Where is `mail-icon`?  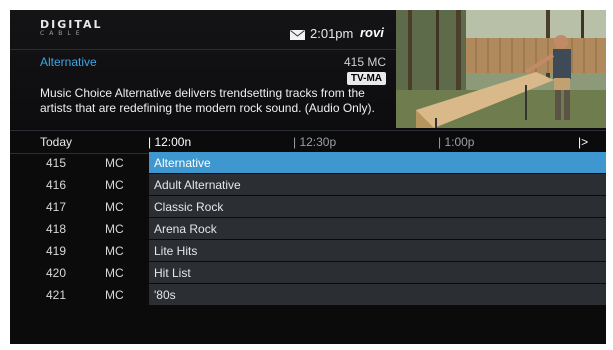
mail-icon is located at coordinates (297, 35).